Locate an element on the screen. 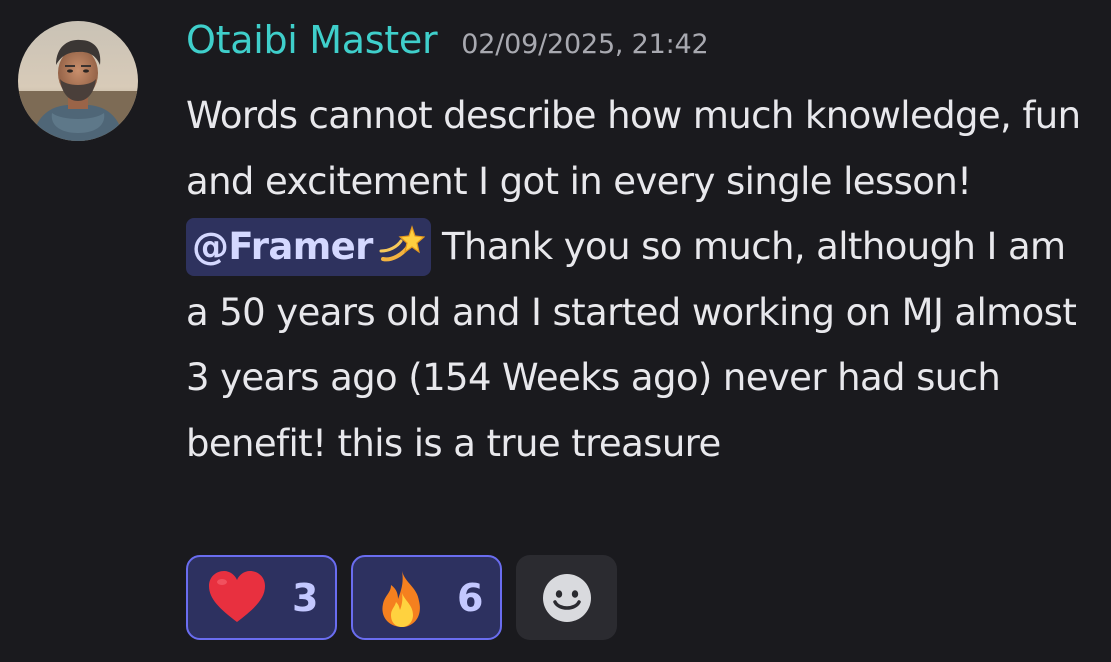  reaction-count: 3 is located at coordinates (305, 597).